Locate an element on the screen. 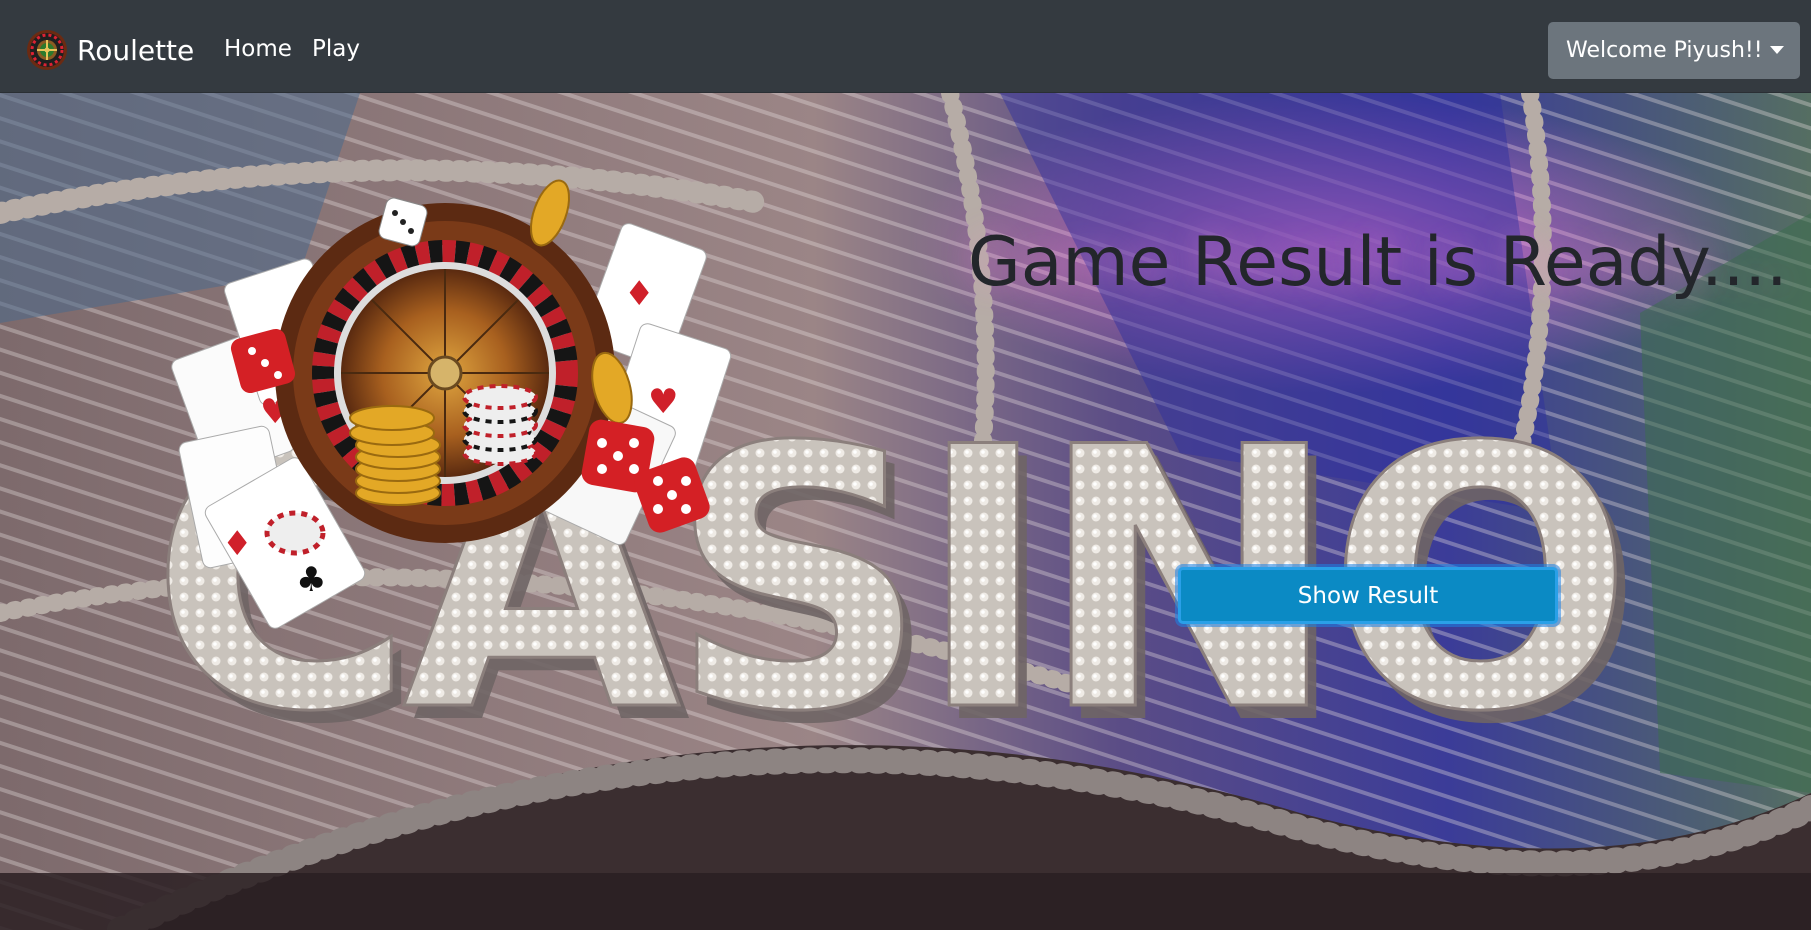 This screenshot has height=930, width=1811. nav-play-link: Play is located at coordinates (336, 49).